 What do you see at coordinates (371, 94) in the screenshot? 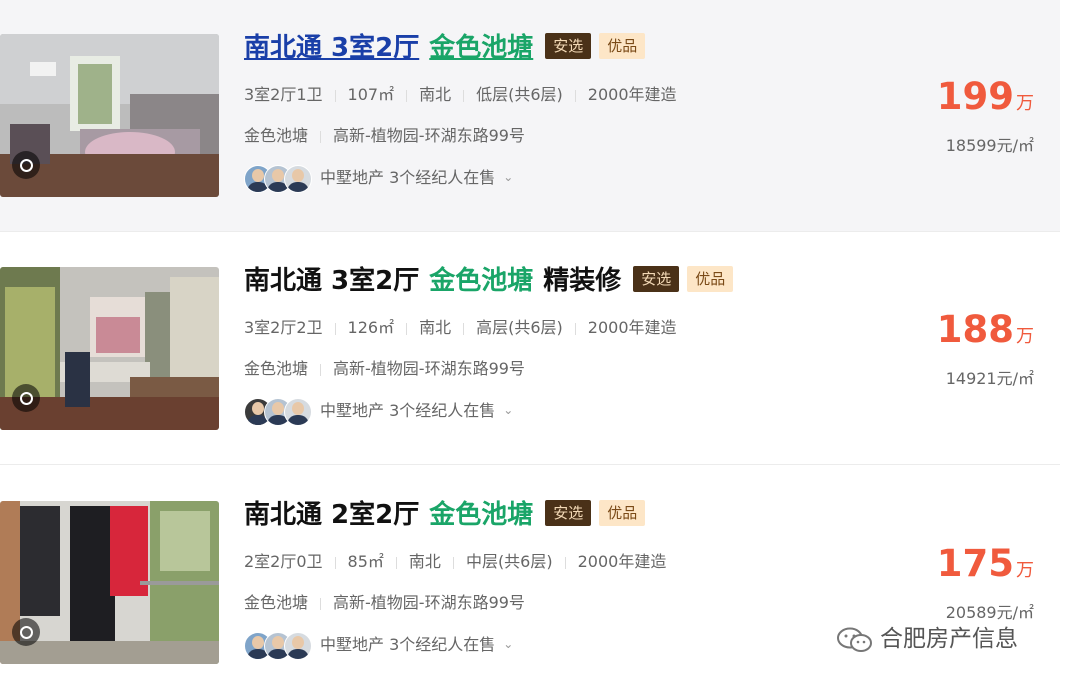
I see `area: 107㎡` at bounding box center [371, 94].